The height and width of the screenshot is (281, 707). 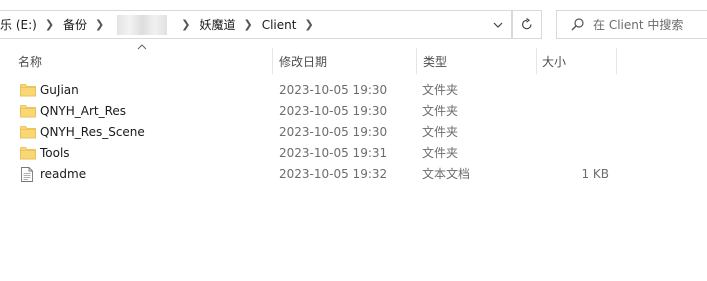 I want to click on breadcrumb-yaomodao: 妖魔道, so click(x=217, y=24).